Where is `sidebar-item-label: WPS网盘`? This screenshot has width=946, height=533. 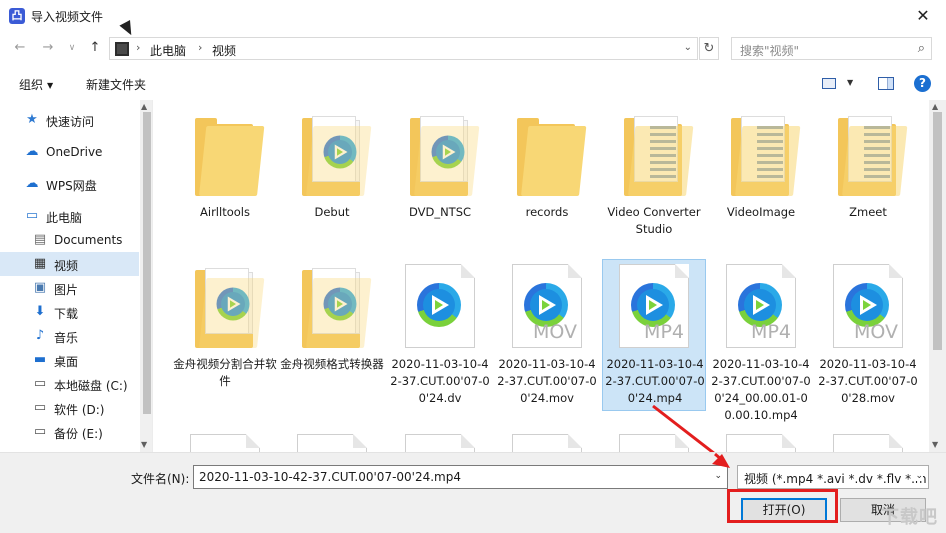
sidebar-item-label: WPS网盘 is located at coordinates (71, 186).